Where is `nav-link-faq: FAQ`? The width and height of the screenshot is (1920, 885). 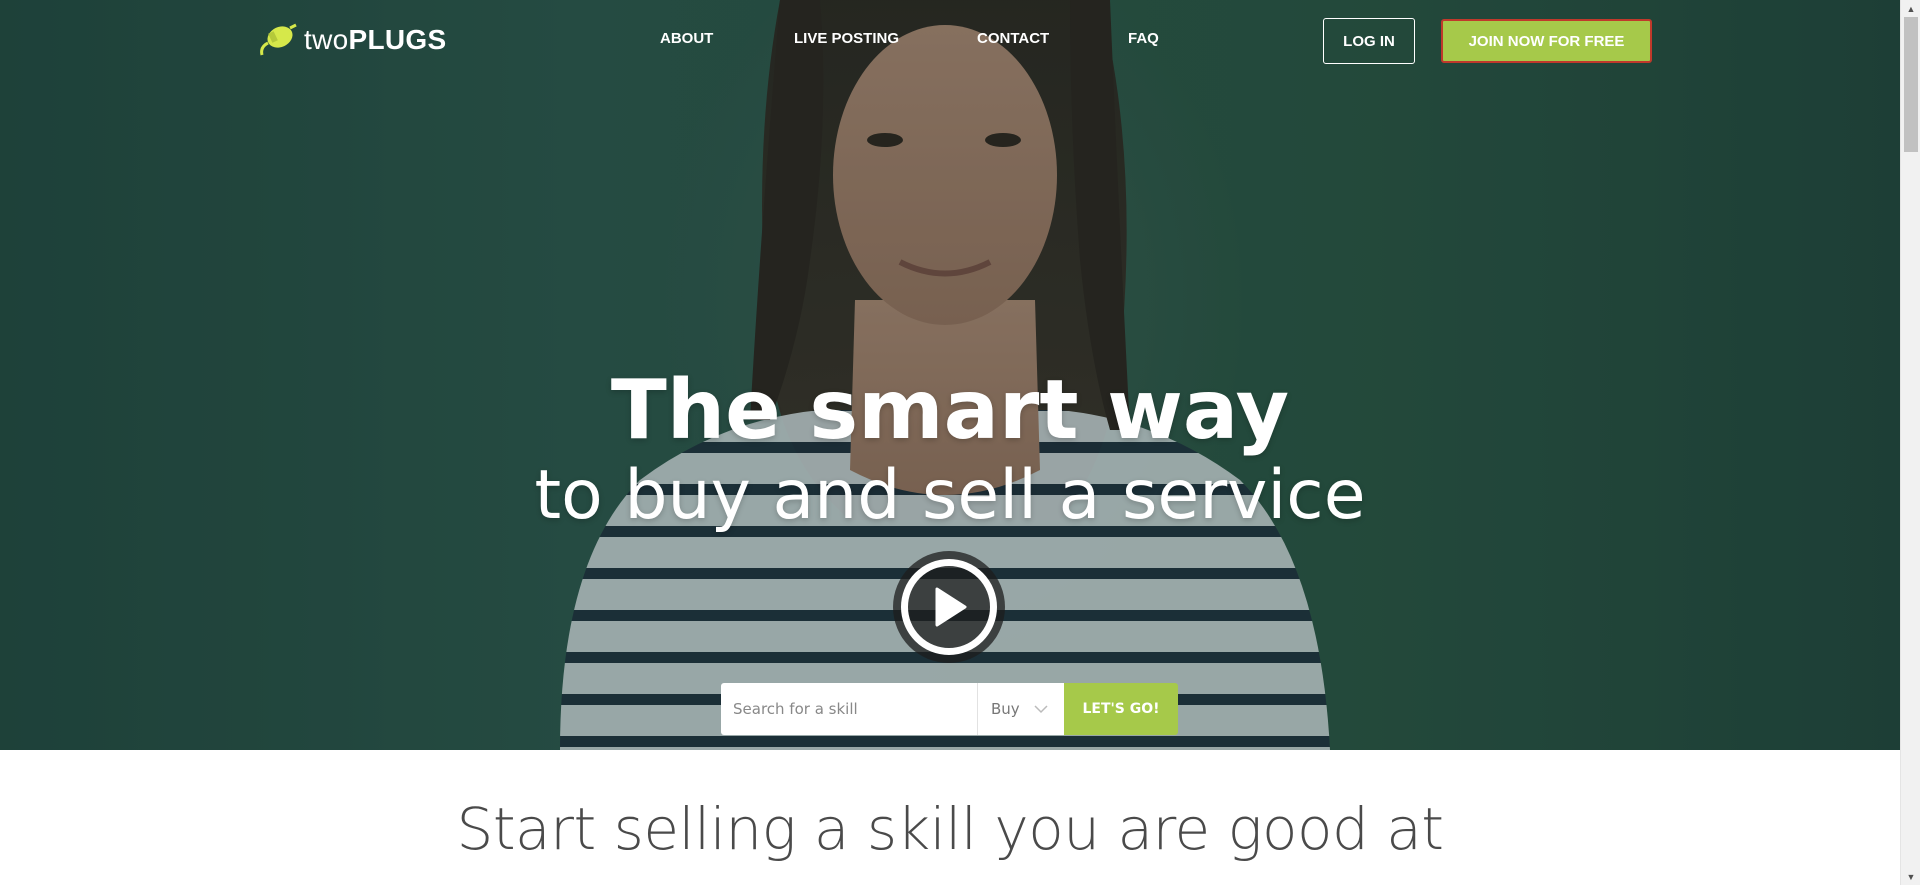 nav-link-faq: FAQ is located at coordinates (1143, 38).